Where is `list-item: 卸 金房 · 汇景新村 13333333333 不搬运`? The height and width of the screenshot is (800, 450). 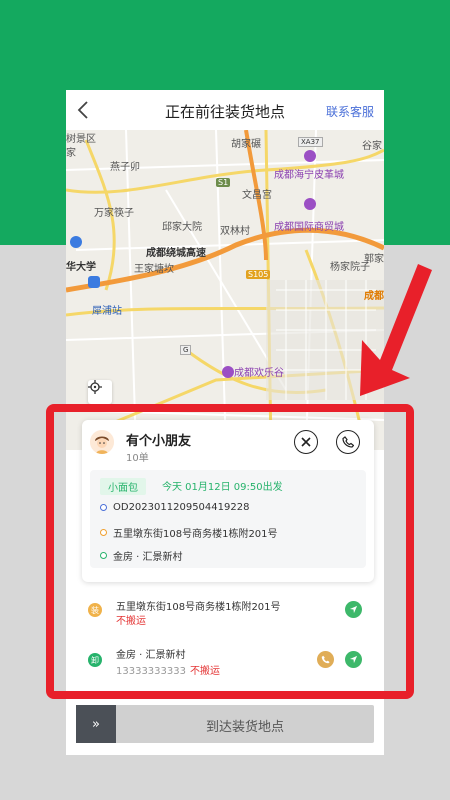
list-item: 卸 金房 · 汇景新村 13333333333 不搬运 is located at coordinates (225, 660).